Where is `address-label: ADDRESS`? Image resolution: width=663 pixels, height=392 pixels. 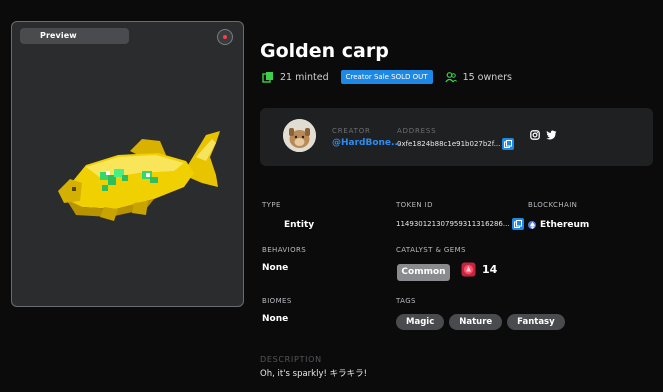
address-label: ADDRESS is located at coordinates (417, 131).